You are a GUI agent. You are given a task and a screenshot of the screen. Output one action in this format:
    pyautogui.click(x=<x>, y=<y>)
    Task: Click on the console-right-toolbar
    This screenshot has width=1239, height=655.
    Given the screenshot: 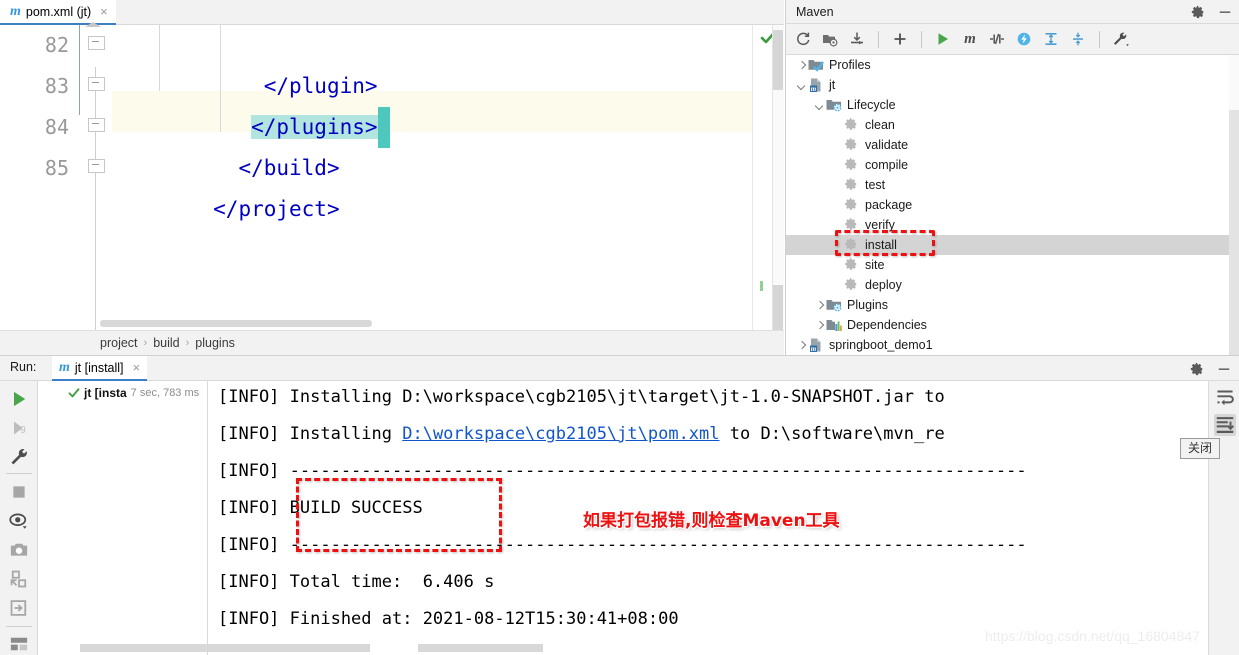 What is the action you would take?
    pyautogui.click(x=1223, y=518)
    